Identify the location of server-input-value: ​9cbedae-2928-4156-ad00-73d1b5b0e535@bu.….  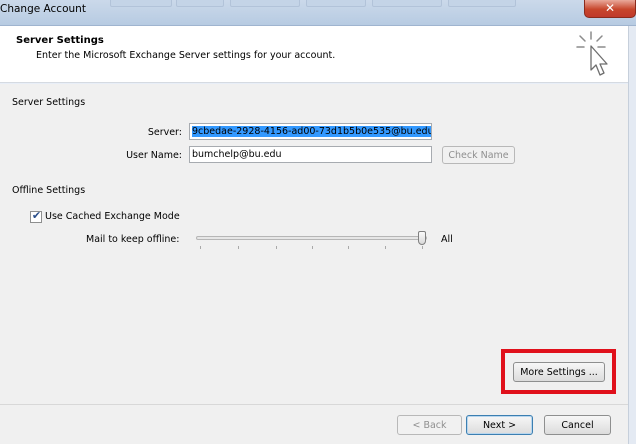
(312, 131).